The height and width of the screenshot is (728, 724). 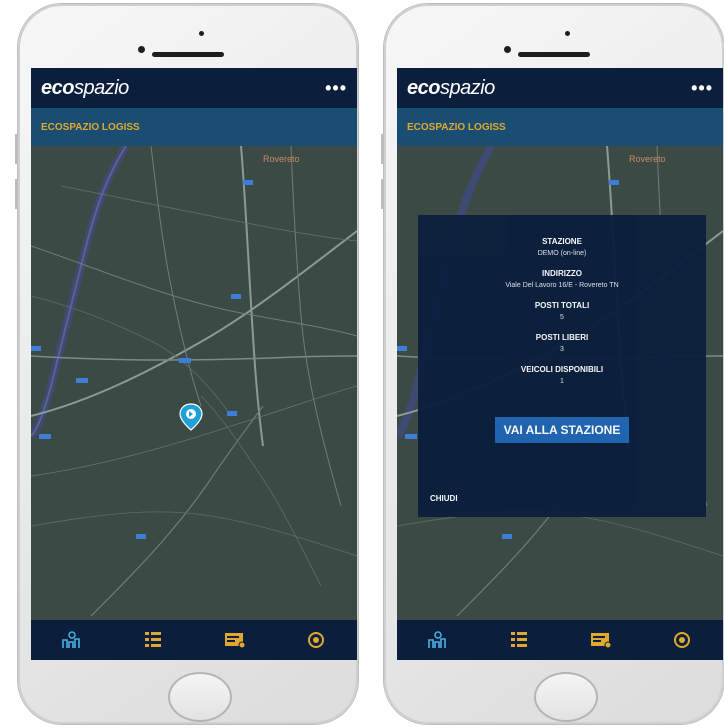 I want to click on station-label: STAZIONE, so click(x=562, y=241).